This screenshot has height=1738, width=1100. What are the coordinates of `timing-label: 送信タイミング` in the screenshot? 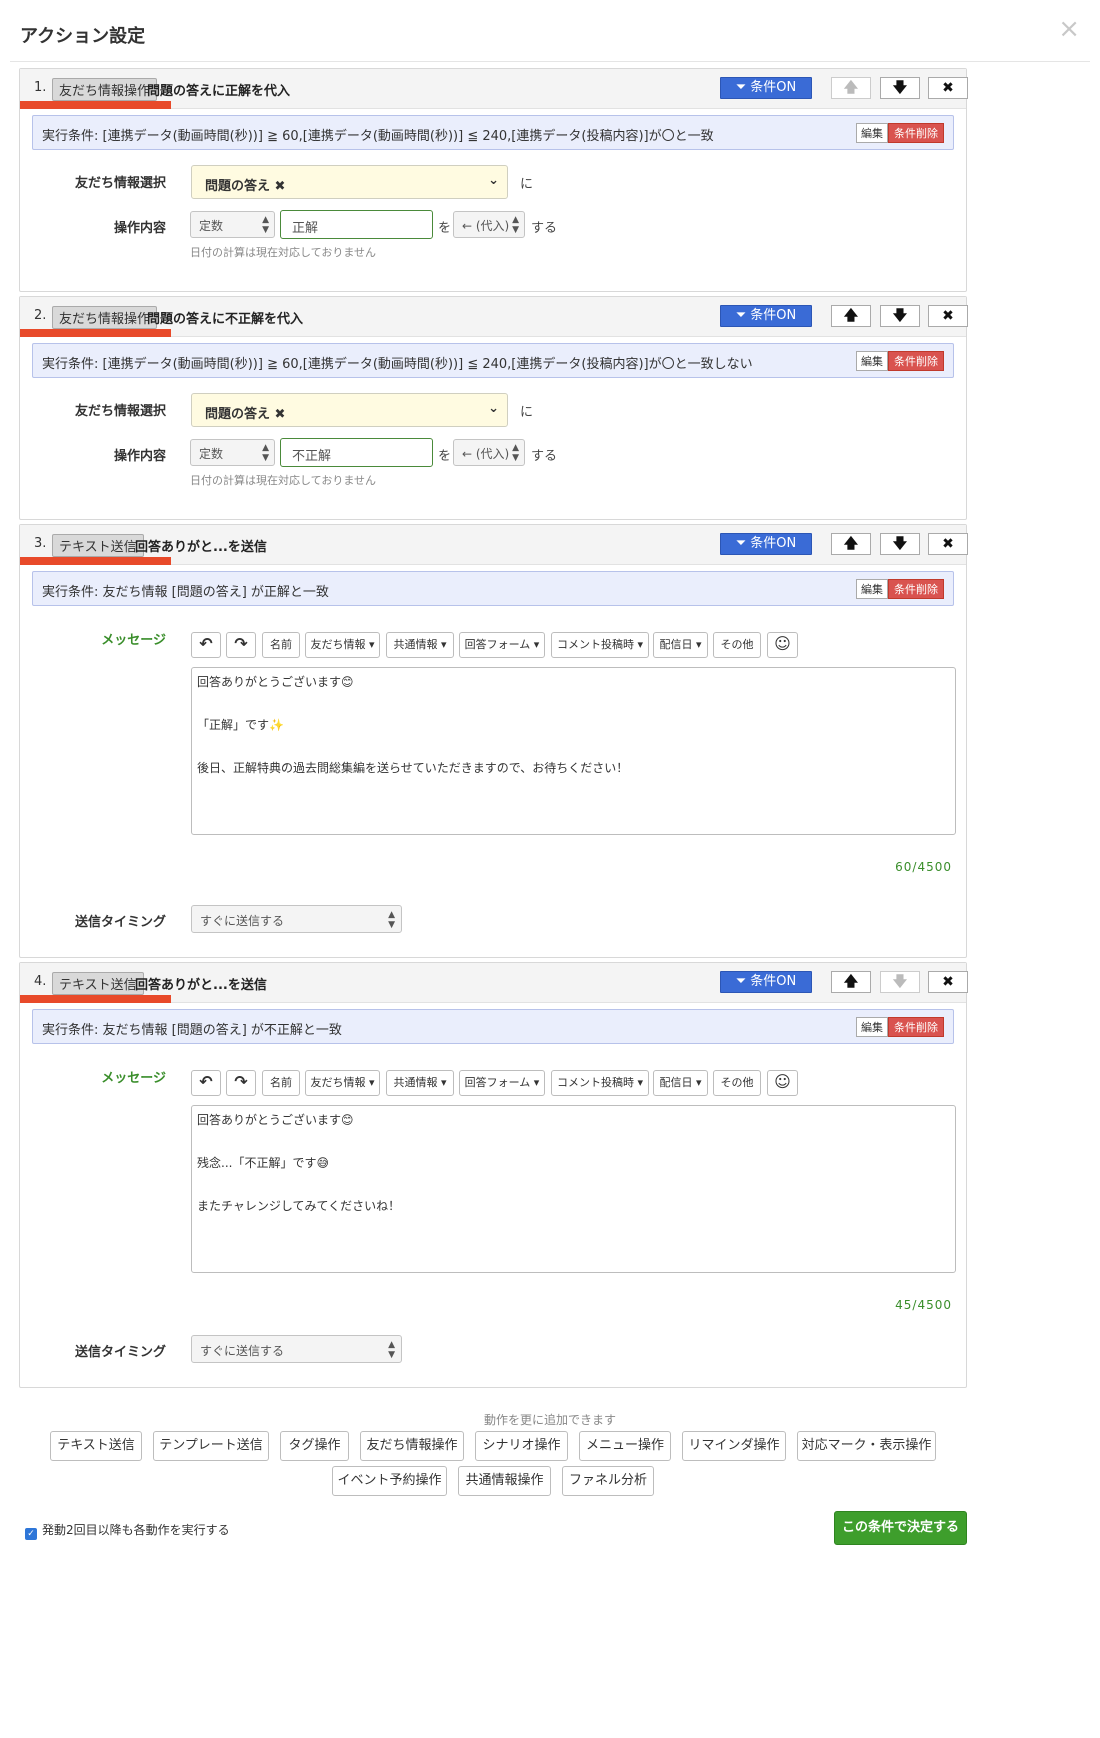 It's located at (120, 922).